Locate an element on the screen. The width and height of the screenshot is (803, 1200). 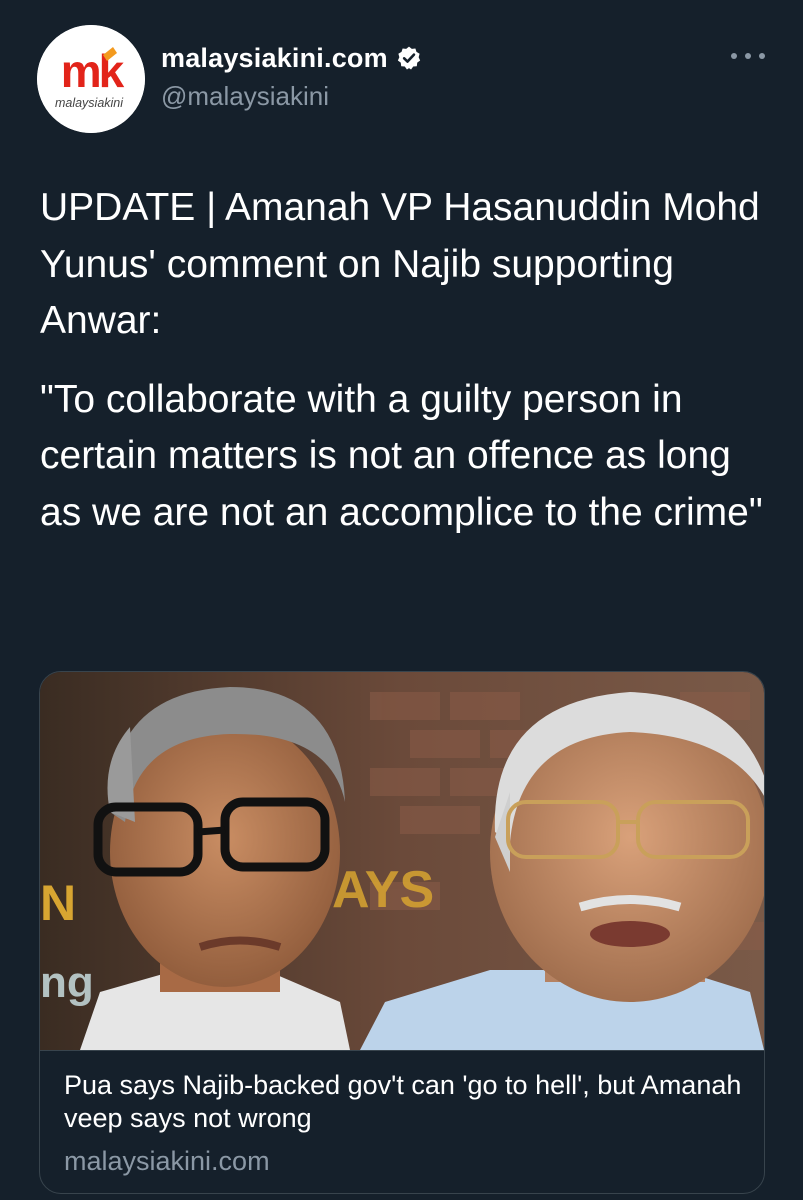
card-domain: malaysiakini.com is located at coordinates (167, 1161).